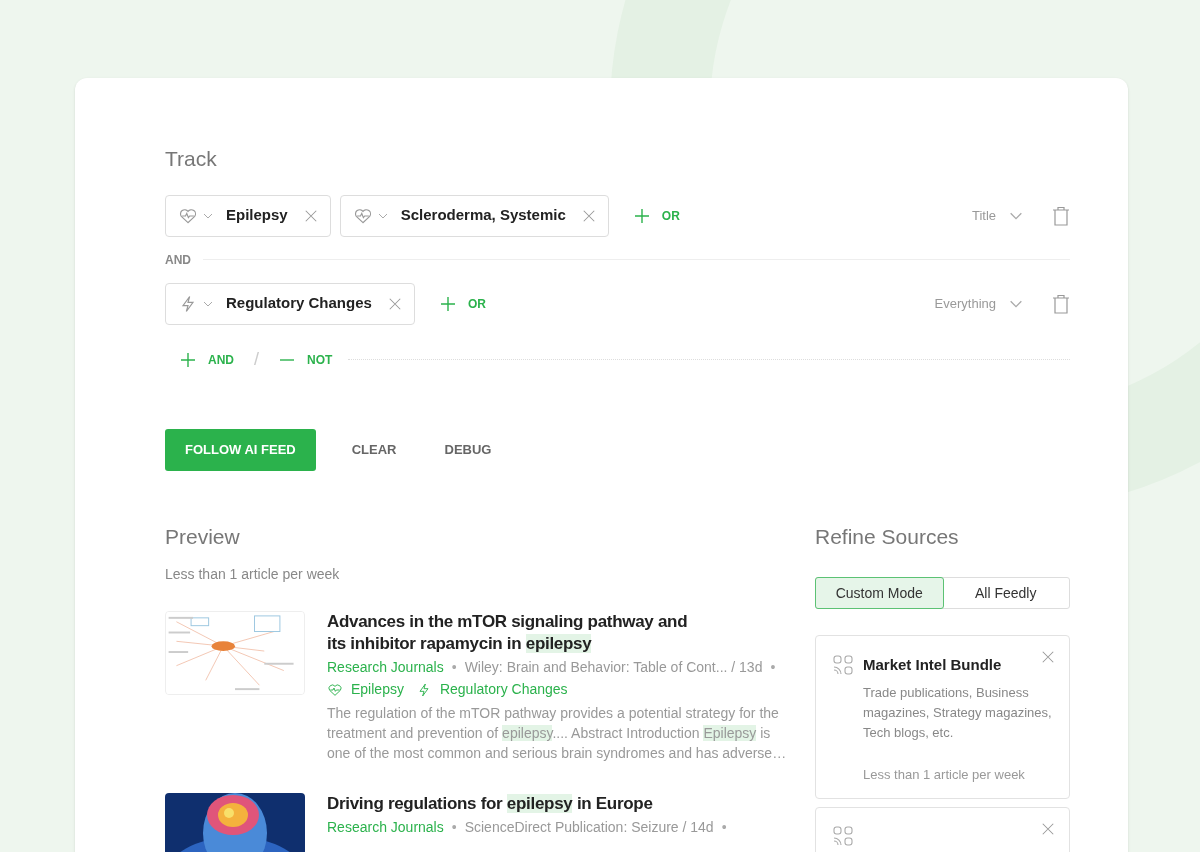 The image size is (1200, 852). What do you see at coordinates (474, 215) in the screenshot?
I see `topic-chip: Scleroderma, Systemic` at bounding box center [474, 215].